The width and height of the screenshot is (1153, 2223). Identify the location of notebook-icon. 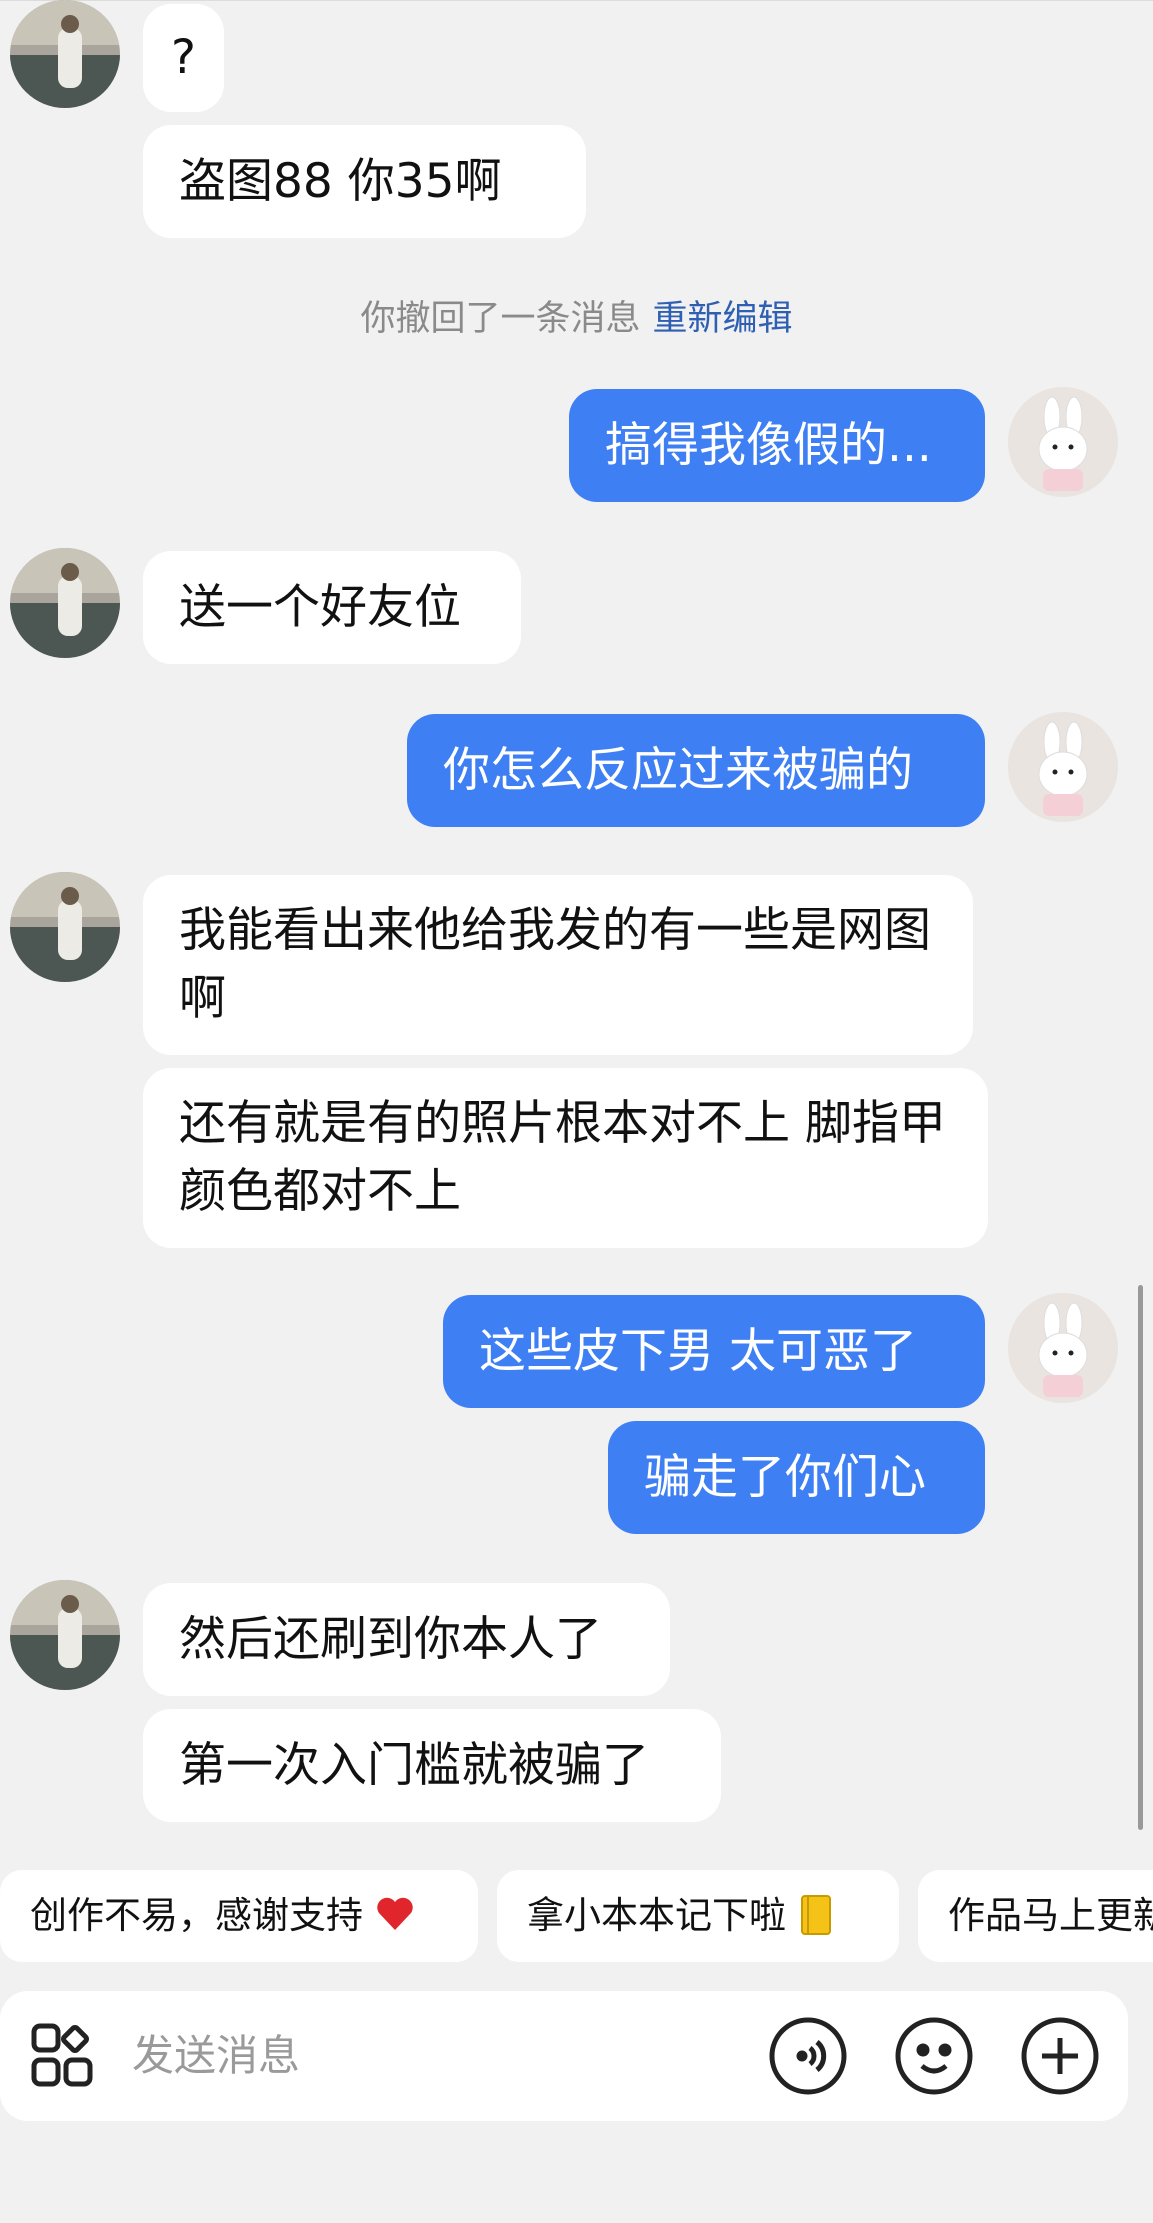
(816, 1906).